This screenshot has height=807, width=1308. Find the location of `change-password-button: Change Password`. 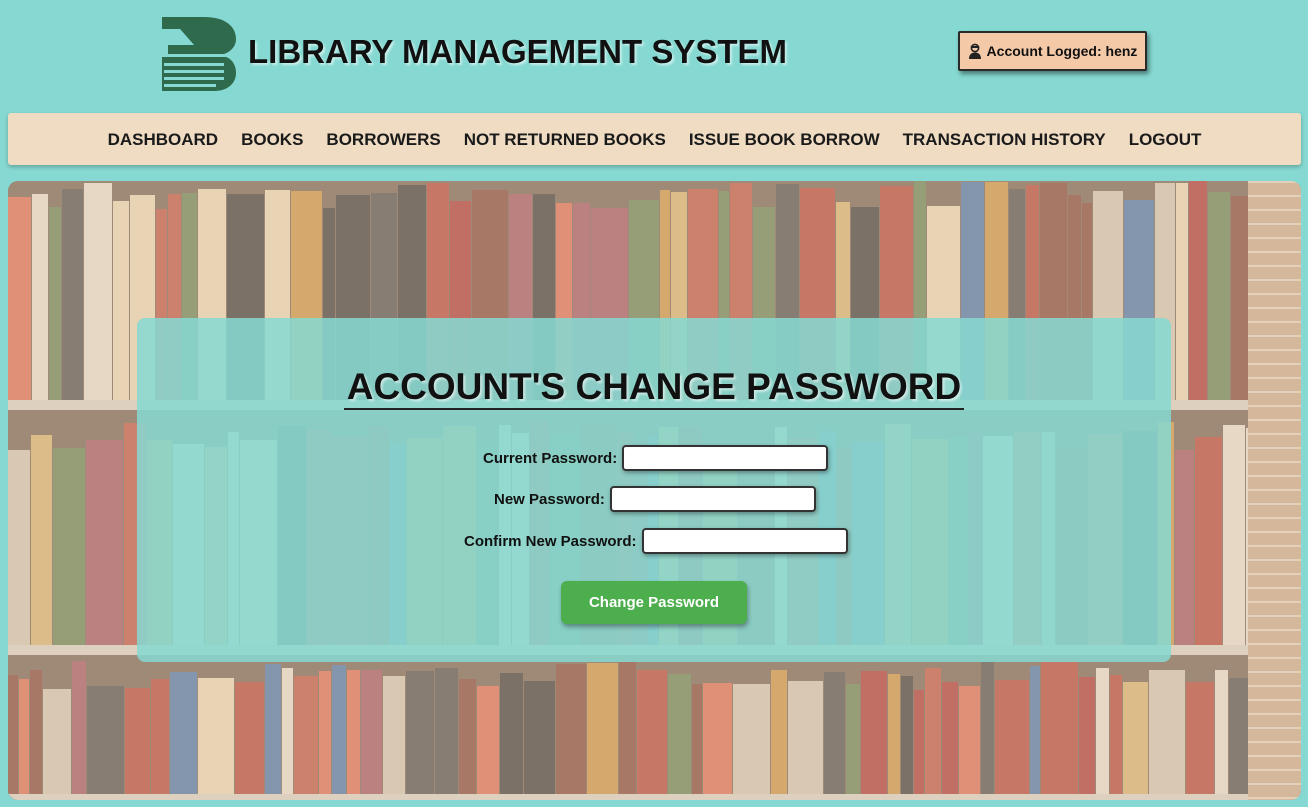

change-password-button: Change Password is located at coordinates (654, 602).